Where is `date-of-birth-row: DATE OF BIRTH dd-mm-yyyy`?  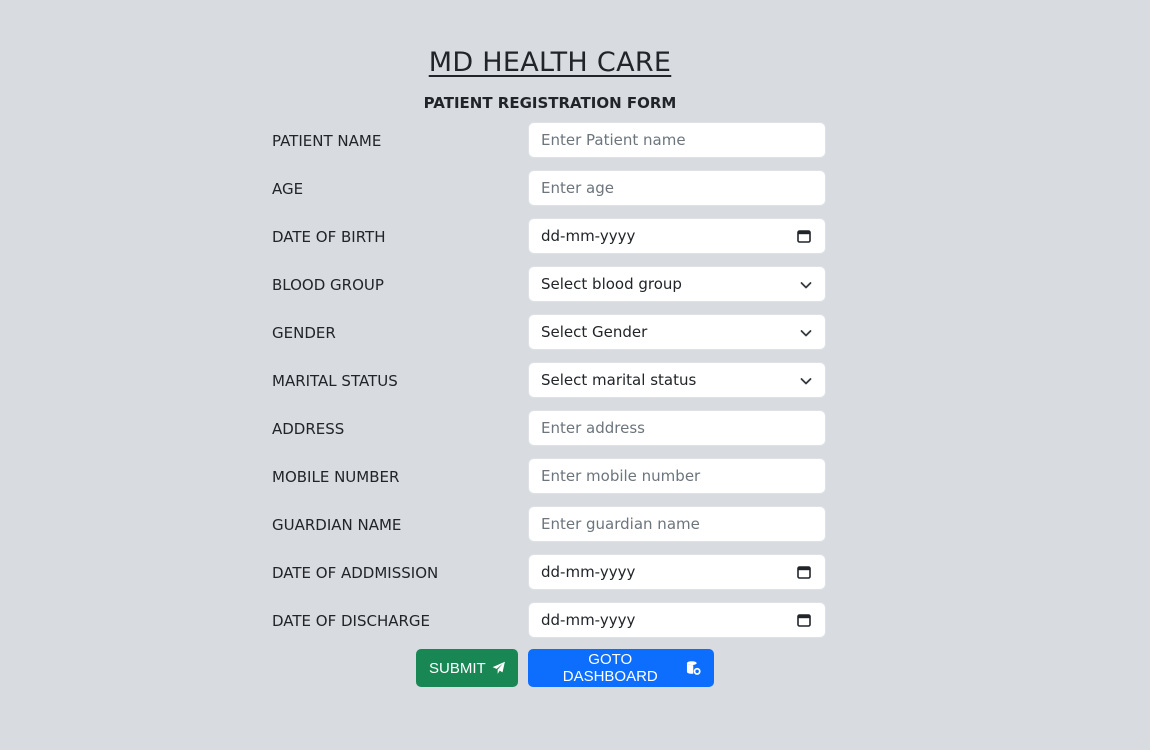 date-of-birth-row: DATE OF BIRTH dd-mm-yyyy is located at coordinates (550, 237).